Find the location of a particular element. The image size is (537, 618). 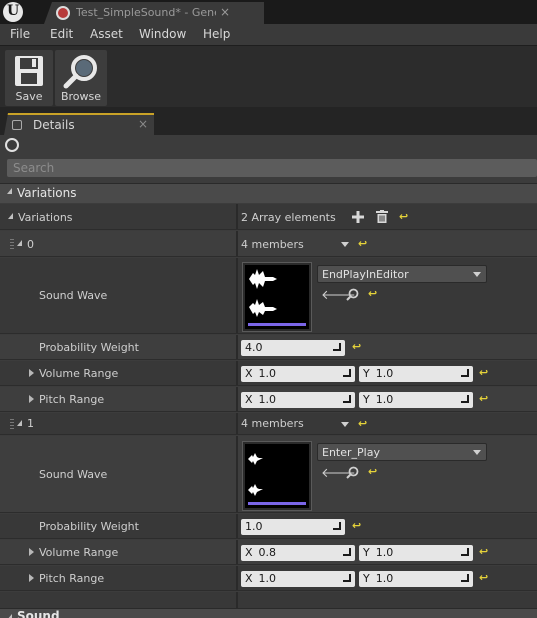

unreal-logo-icon: U is located at coordinates (13, 12).